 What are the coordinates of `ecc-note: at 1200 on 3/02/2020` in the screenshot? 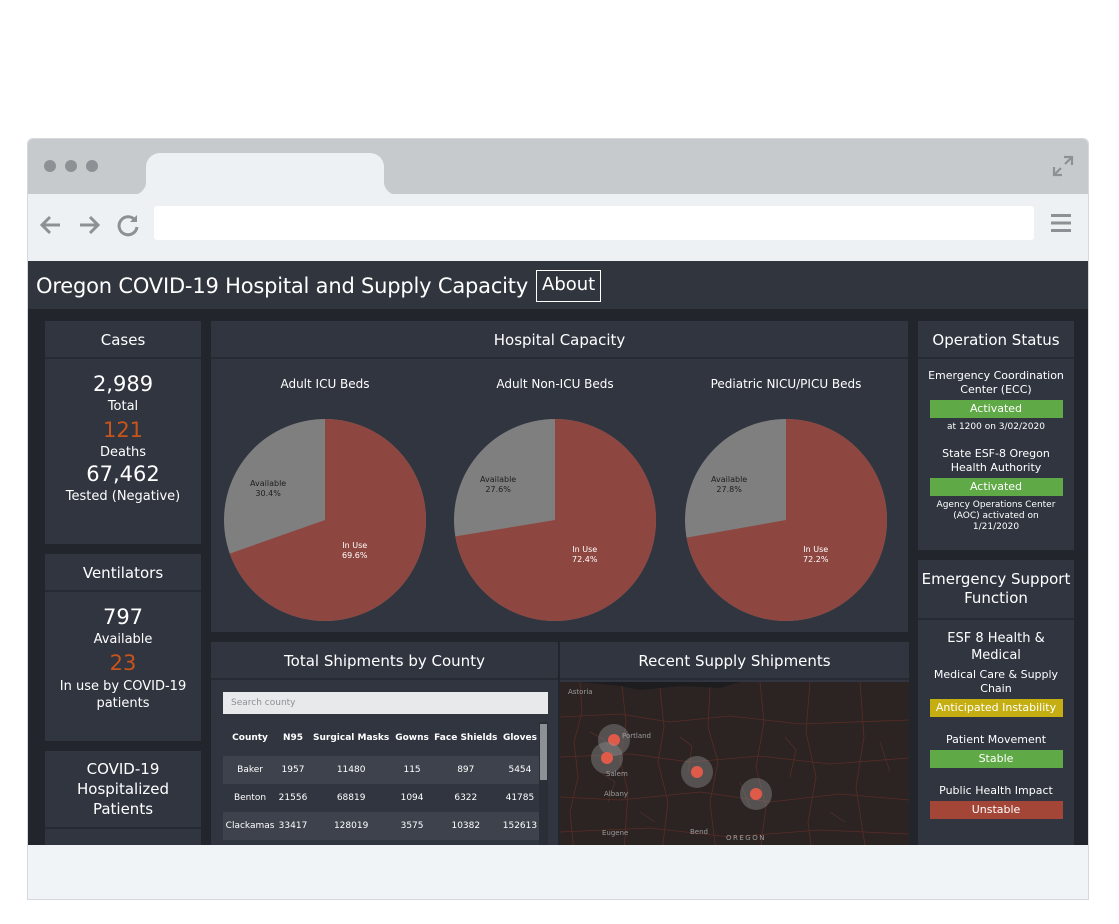 It's located at (996, 427).